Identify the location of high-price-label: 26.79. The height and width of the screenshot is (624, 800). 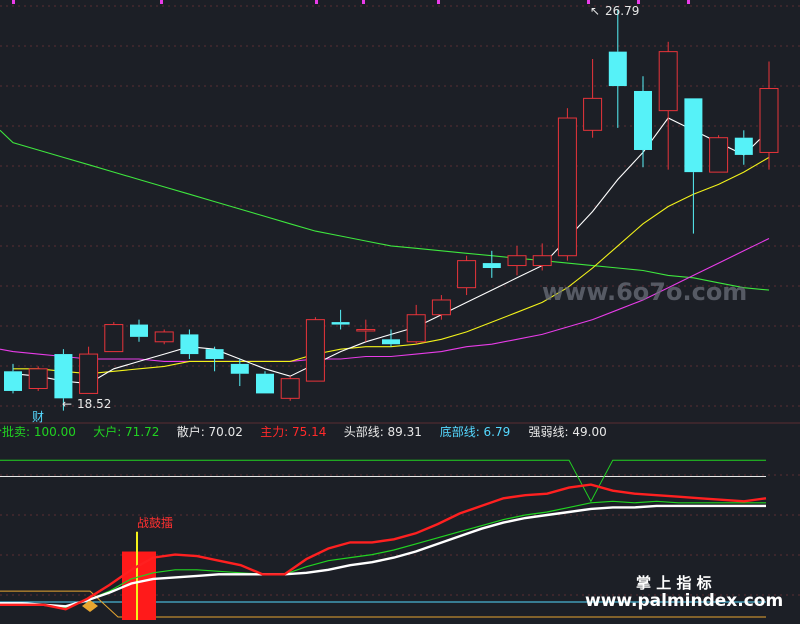
(622, 11).